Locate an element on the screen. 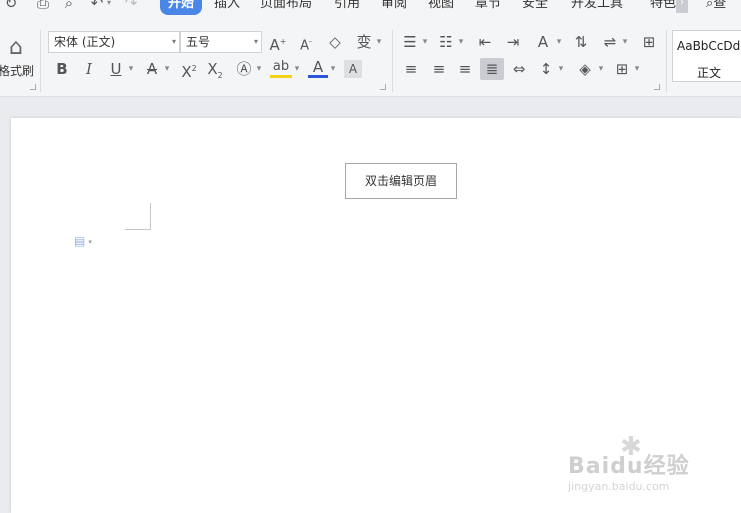  grow-font-button: A+ is located at coordinates (278, 42).